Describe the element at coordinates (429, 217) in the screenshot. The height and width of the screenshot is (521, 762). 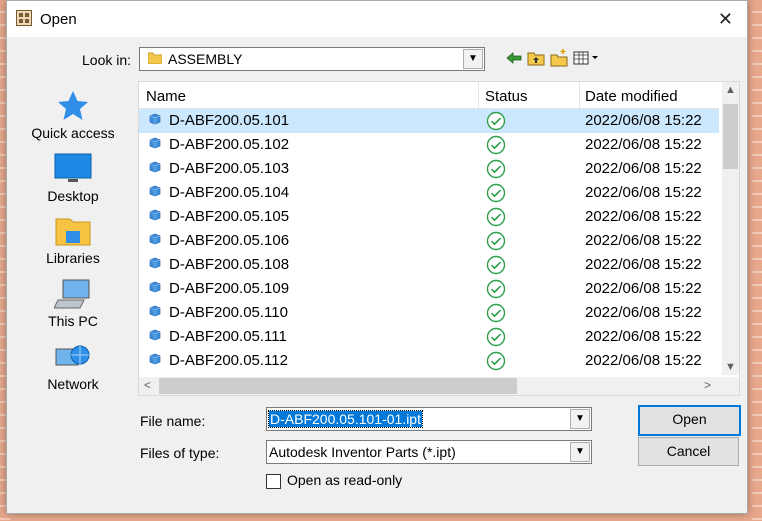
I see `file-row: D-ABF200.05.105 2022/06/08 15:22` at that location.